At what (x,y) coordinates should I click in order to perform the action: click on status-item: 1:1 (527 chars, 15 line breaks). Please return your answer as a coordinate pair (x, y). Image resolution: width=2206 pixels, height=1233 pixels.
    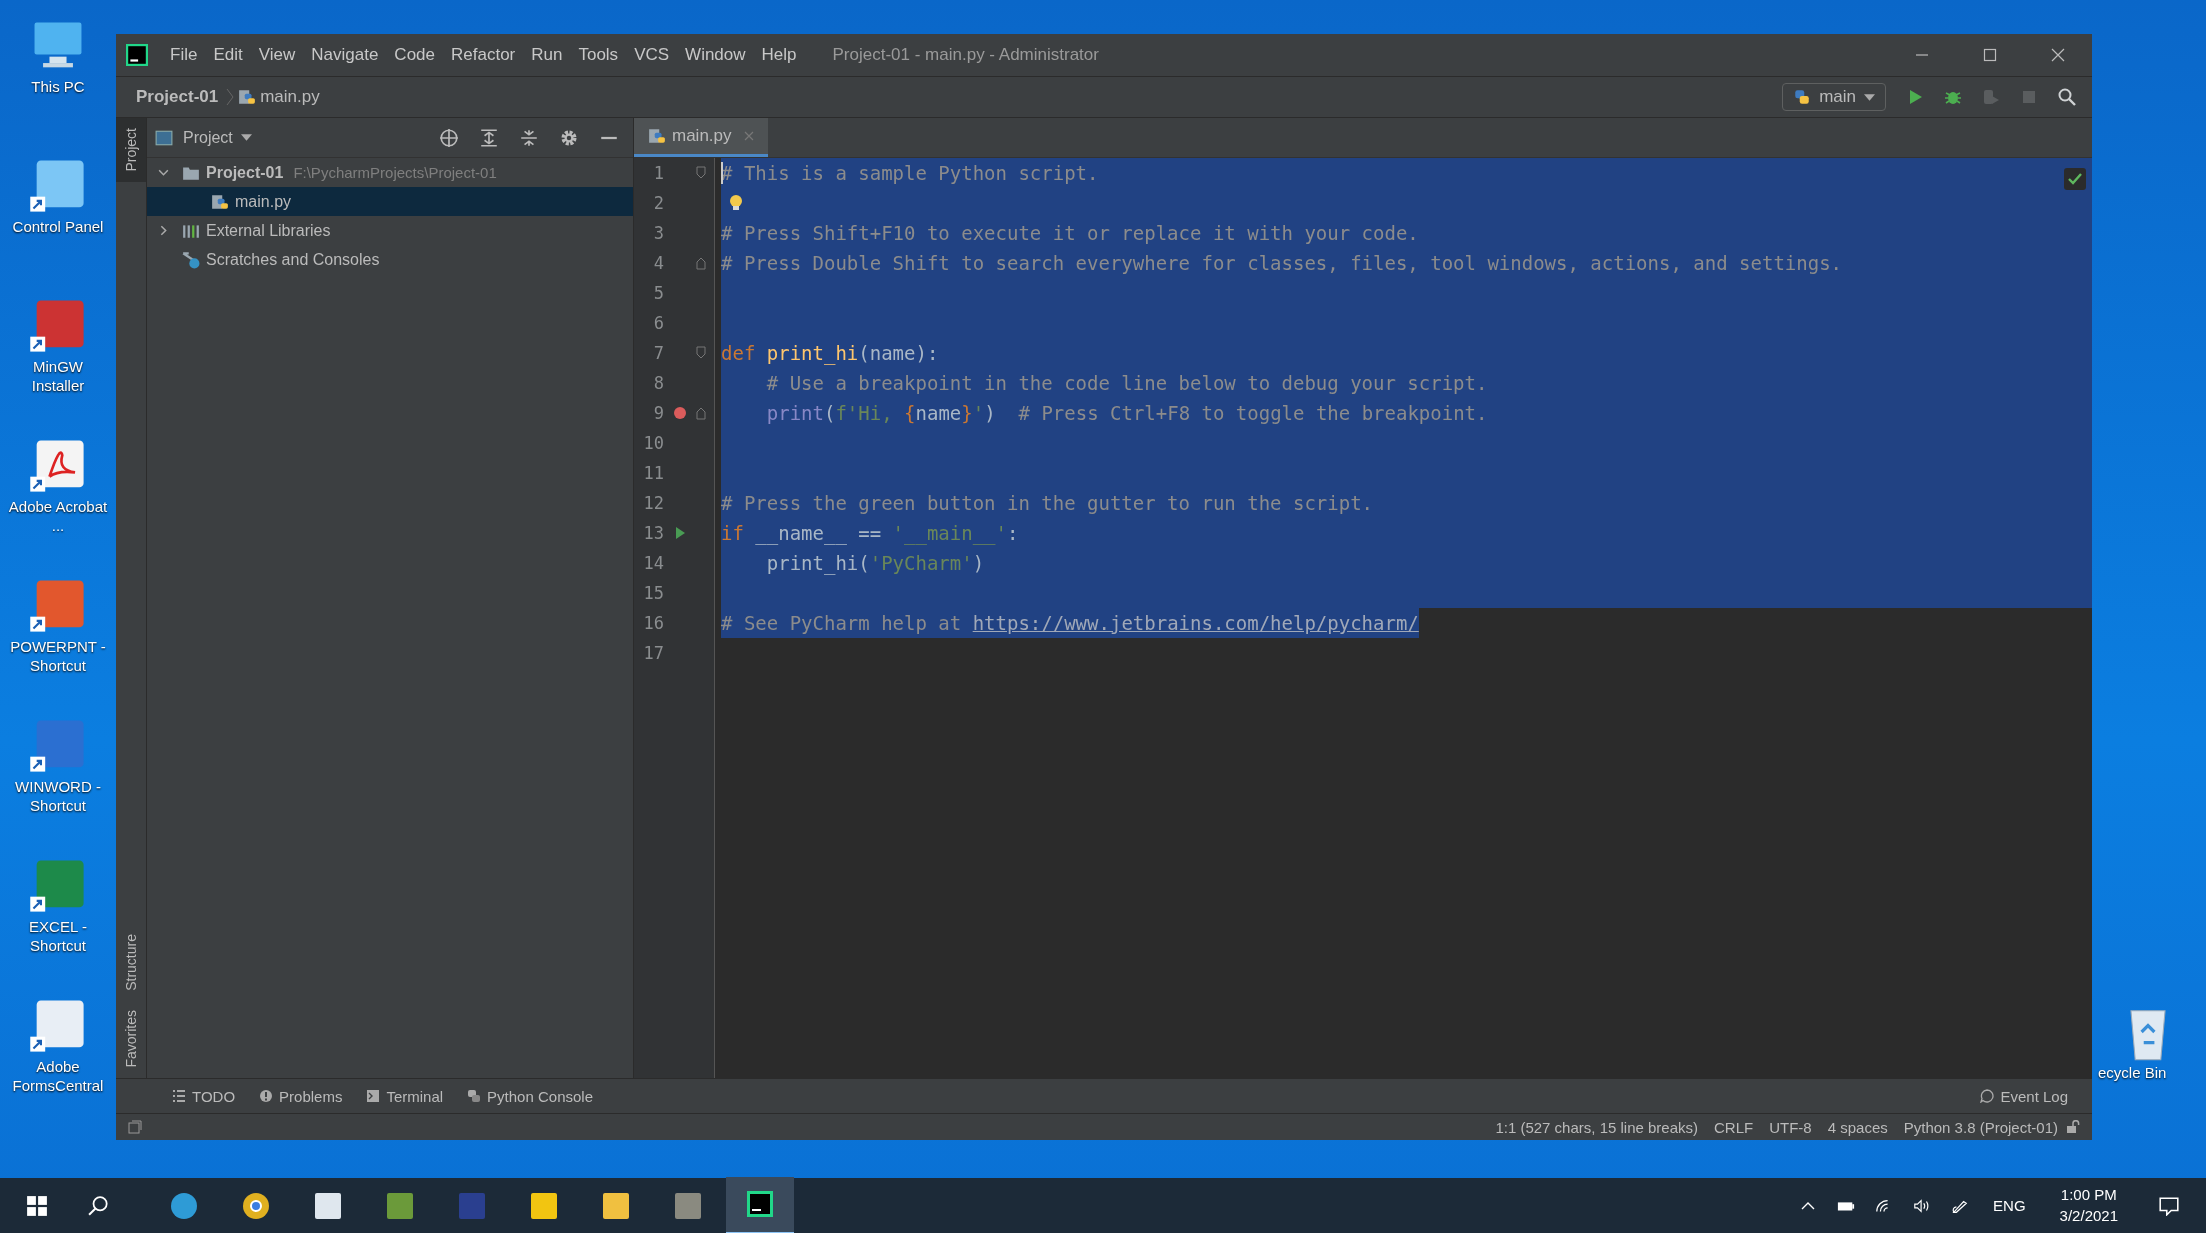
    Looking at the image, I should click on (1597, 1127).